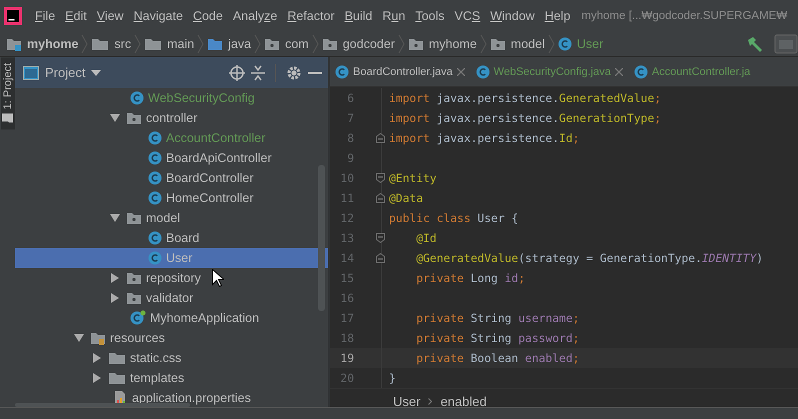  I want to click on menu-item: Edit, so click(76, 16).